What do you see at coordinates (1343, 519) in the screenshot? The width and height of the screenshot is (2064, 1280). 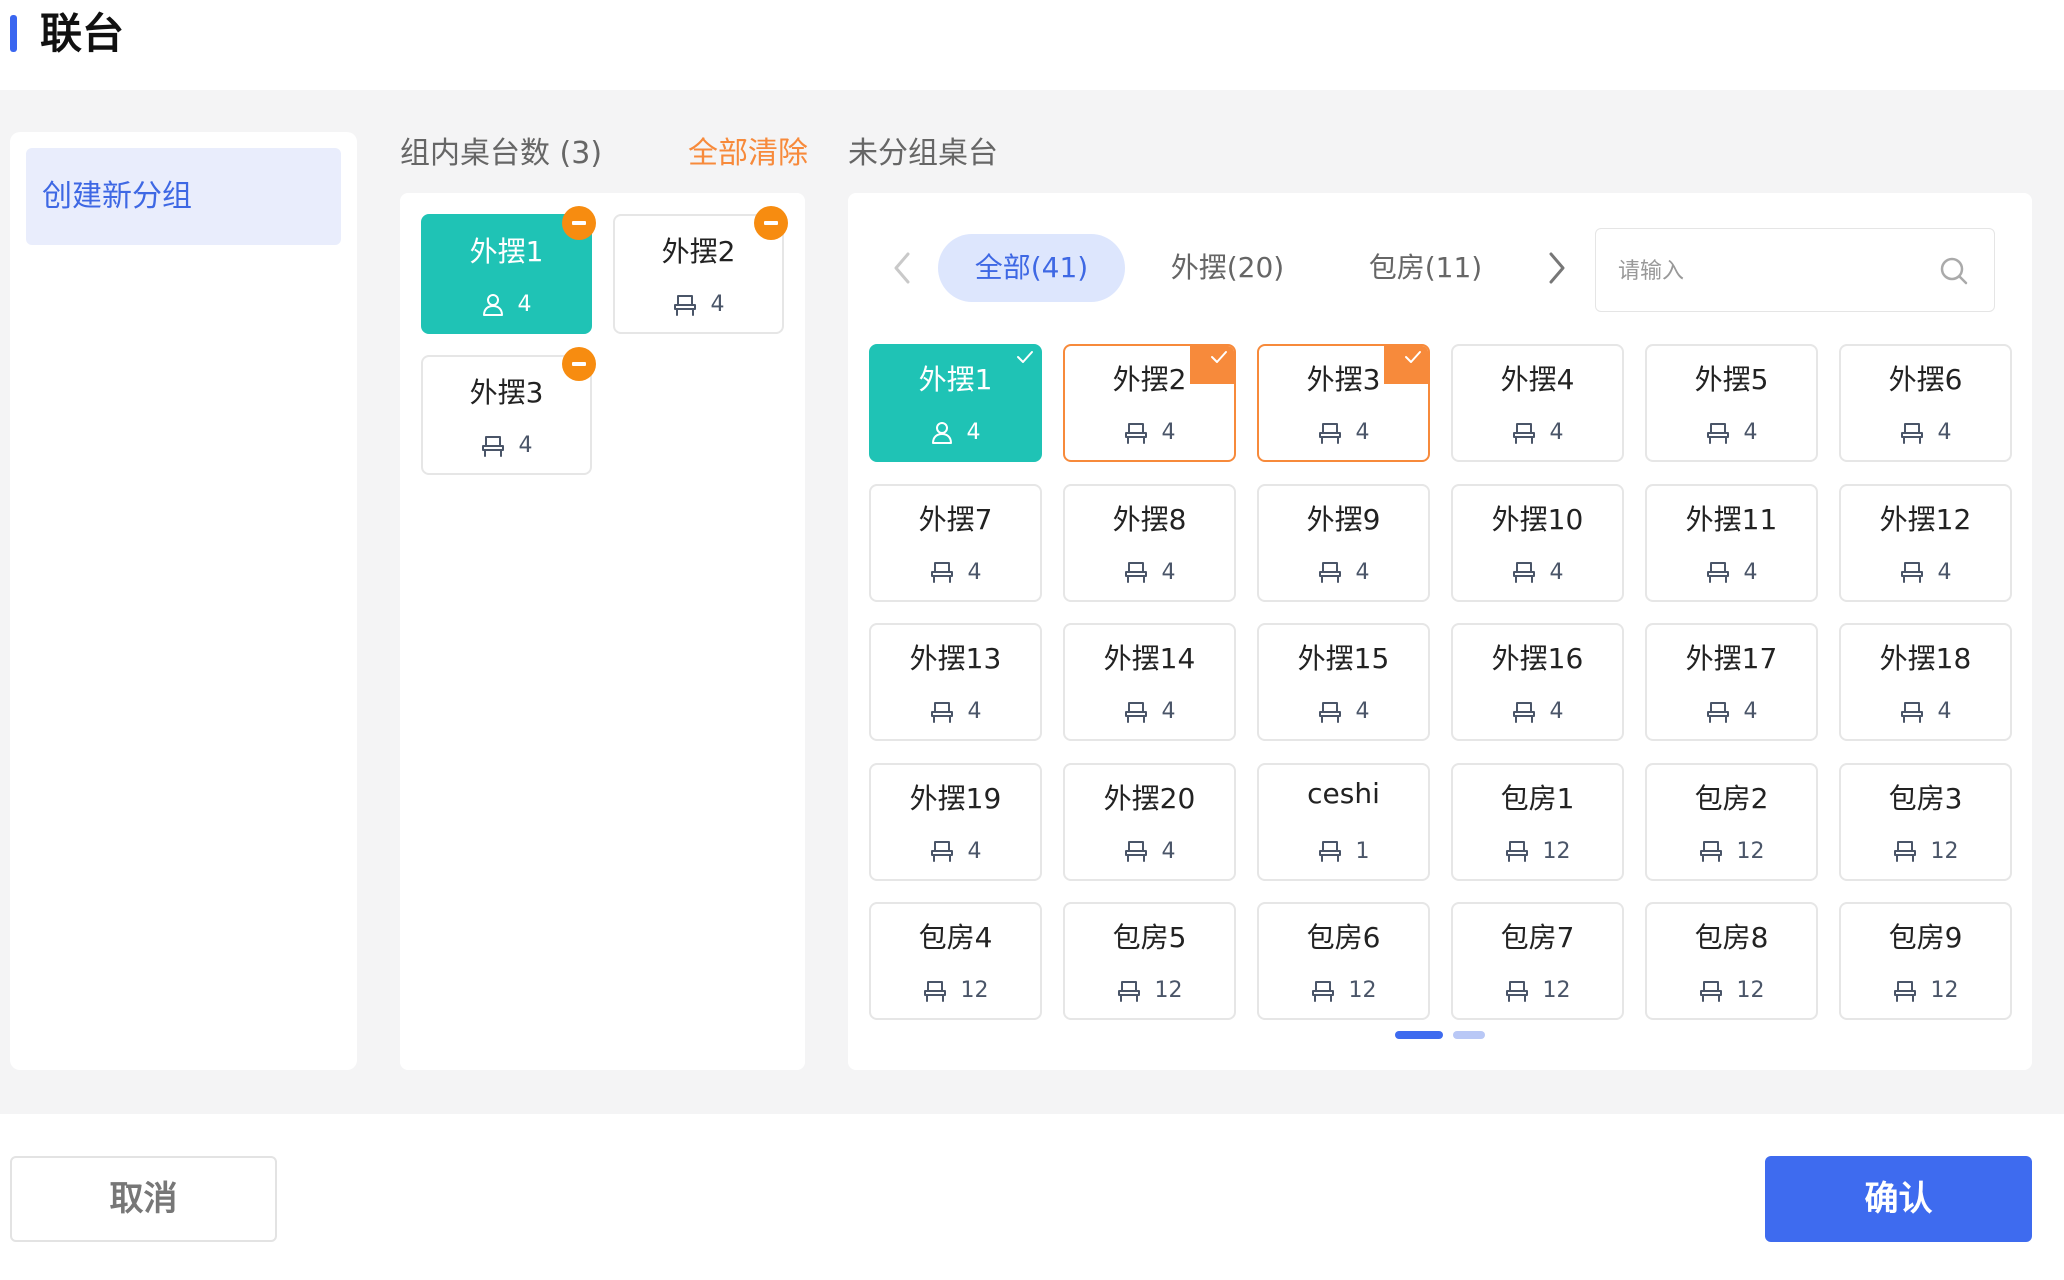 I see `table-name: 外摆9` at bounding box center [1343, 519].